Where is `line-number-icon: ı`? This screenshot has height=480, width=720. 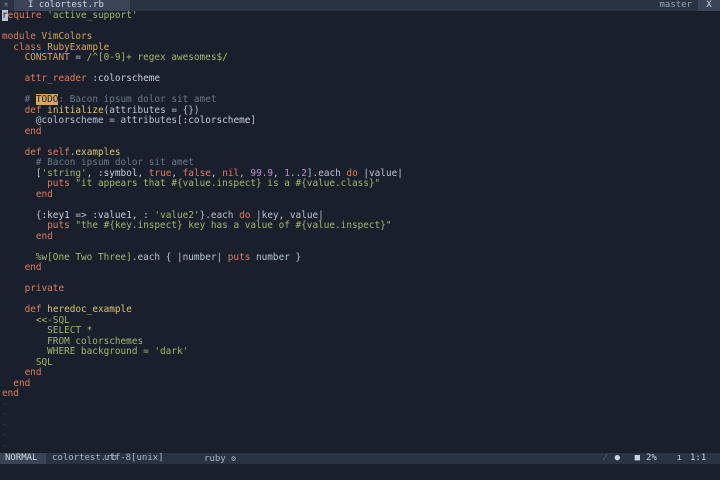 line-number-icon: ı is located at coordinates (679, 458).